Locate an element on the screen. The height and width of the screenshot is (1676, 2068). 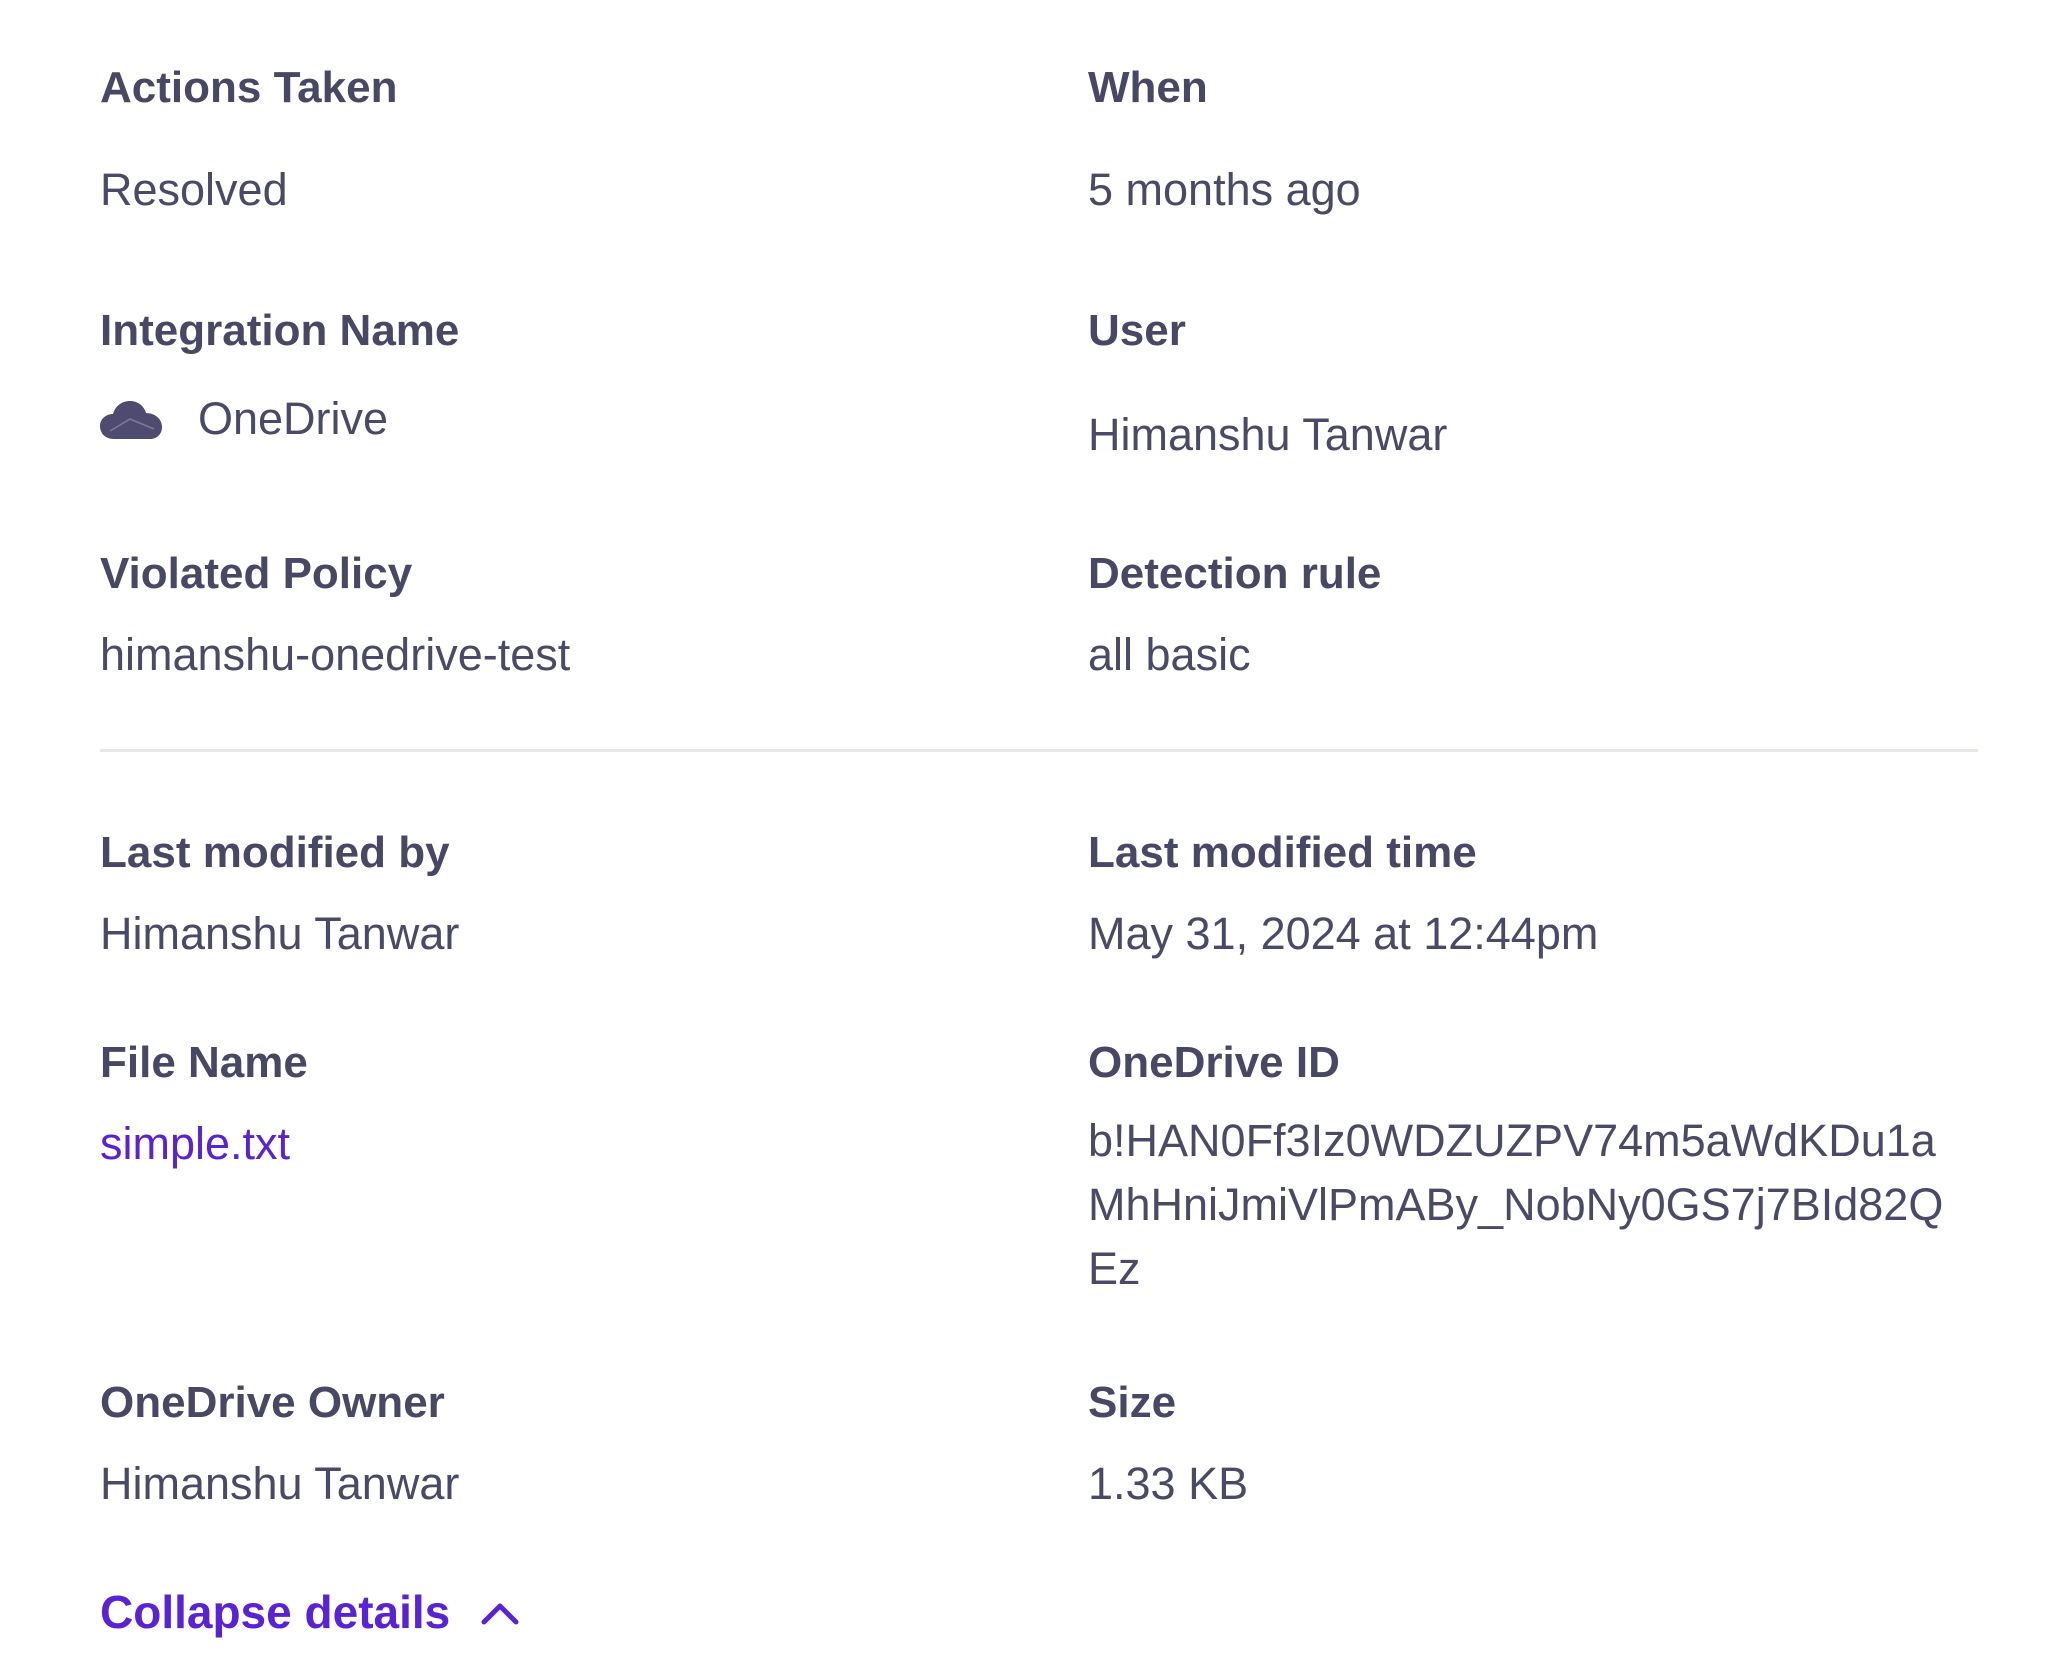
onedrive-owner-value: Himanshu Tanwar is located at coordinates (280, 1483).